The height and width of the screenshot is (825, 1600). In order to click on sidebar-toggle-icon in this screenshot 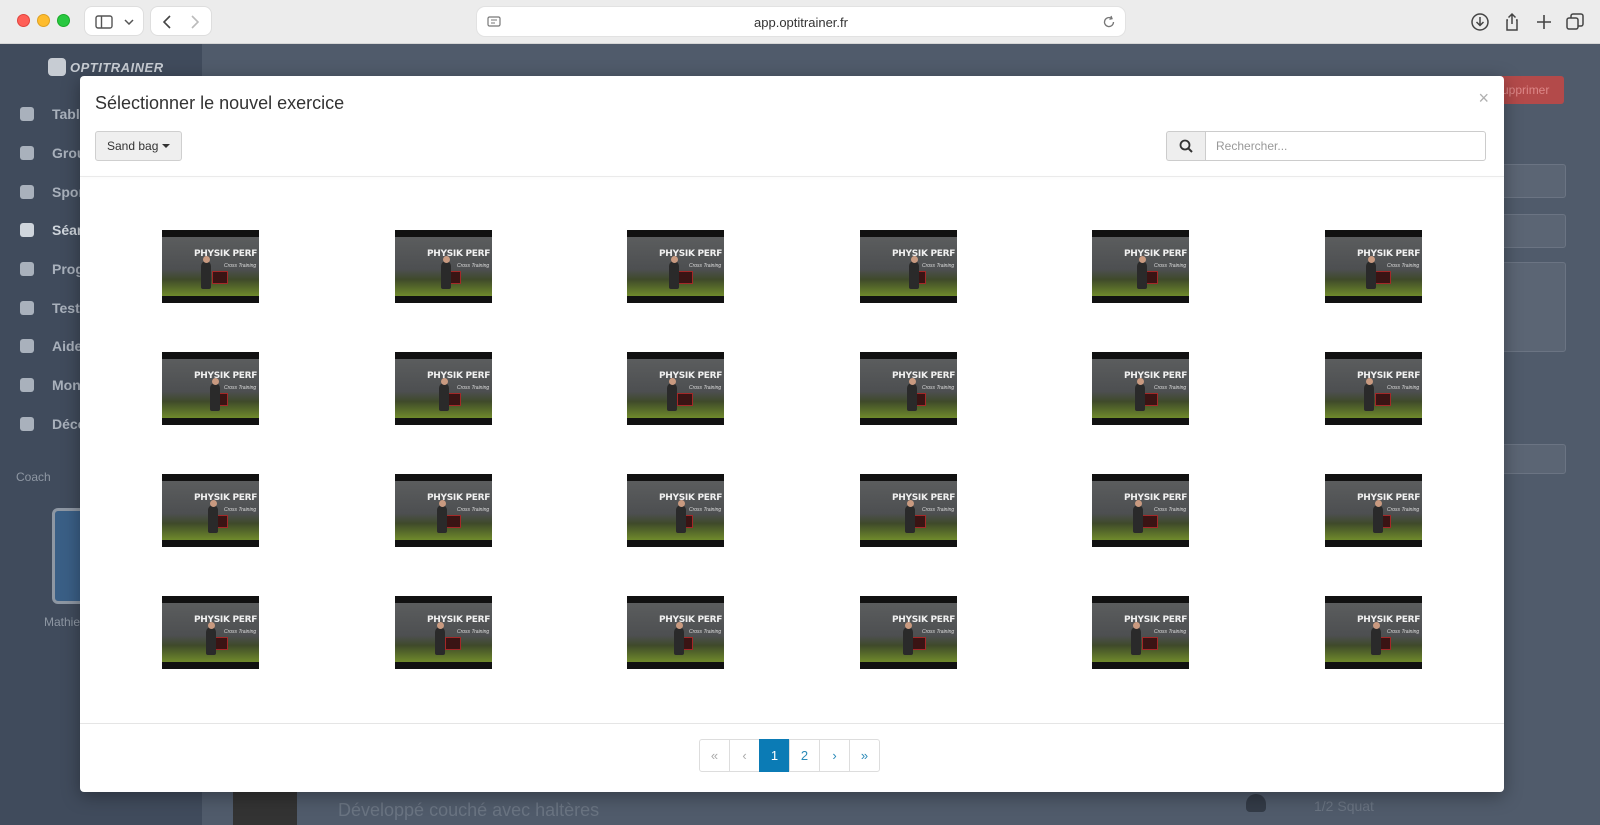, I will do `click(104, 22)`.